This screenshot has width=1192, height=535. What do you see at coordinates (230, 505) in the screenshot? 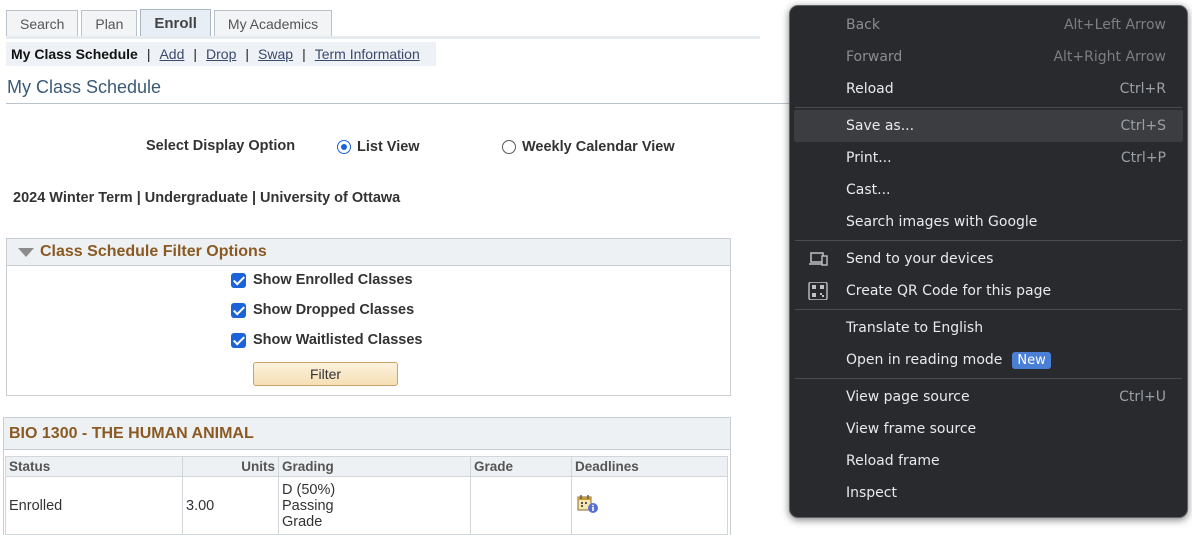
I see `units-cell: 3.00` at bounding box center [230, 505].